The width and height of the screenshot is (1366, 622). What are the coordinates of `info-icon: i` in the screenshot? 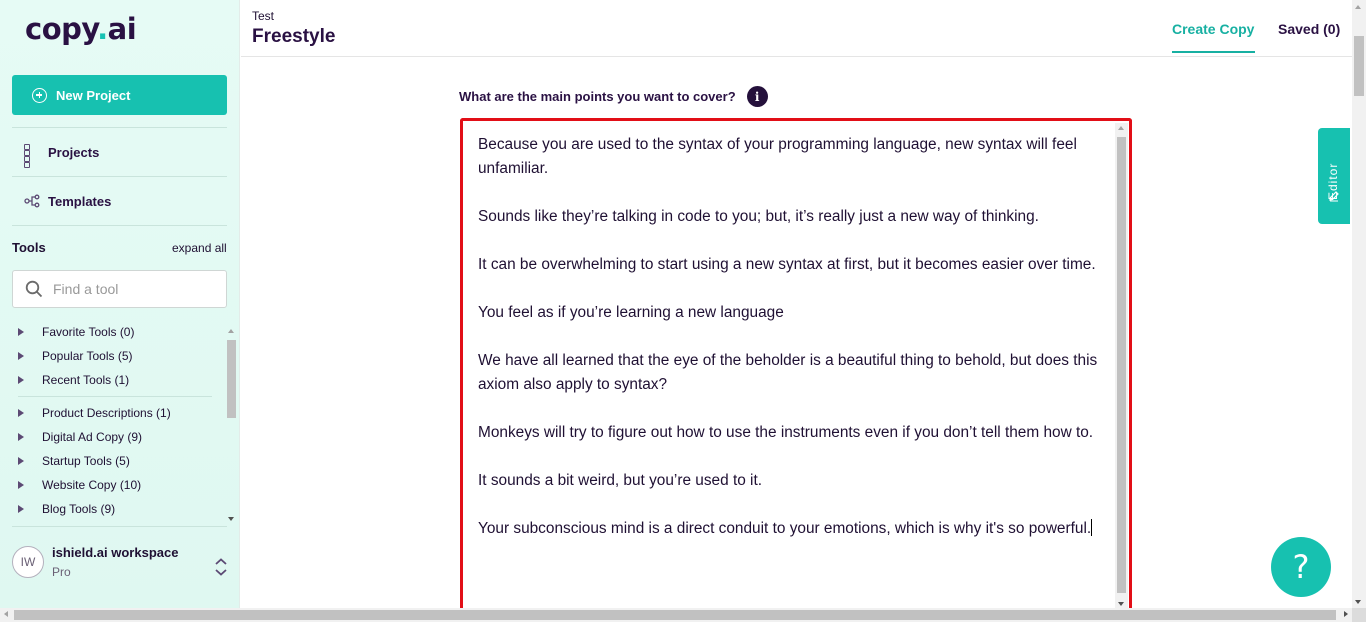 It's located at (757, 96).